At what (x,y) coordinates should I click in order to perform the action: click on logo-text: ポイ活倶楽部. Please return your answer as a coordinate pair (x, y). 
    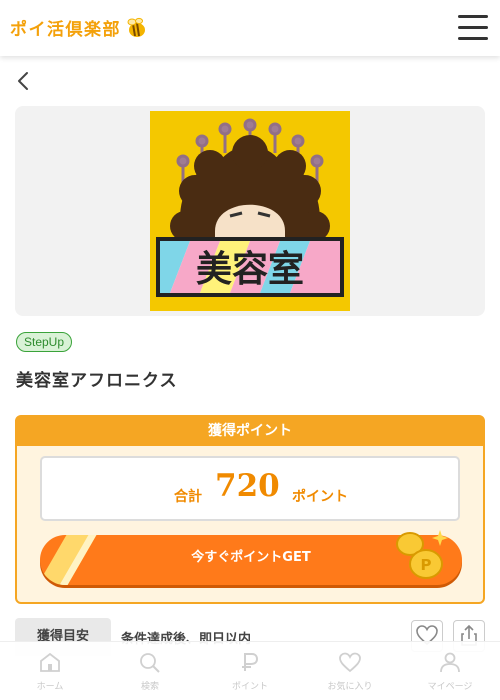
    Looking at the image, I should click on (65, 30).